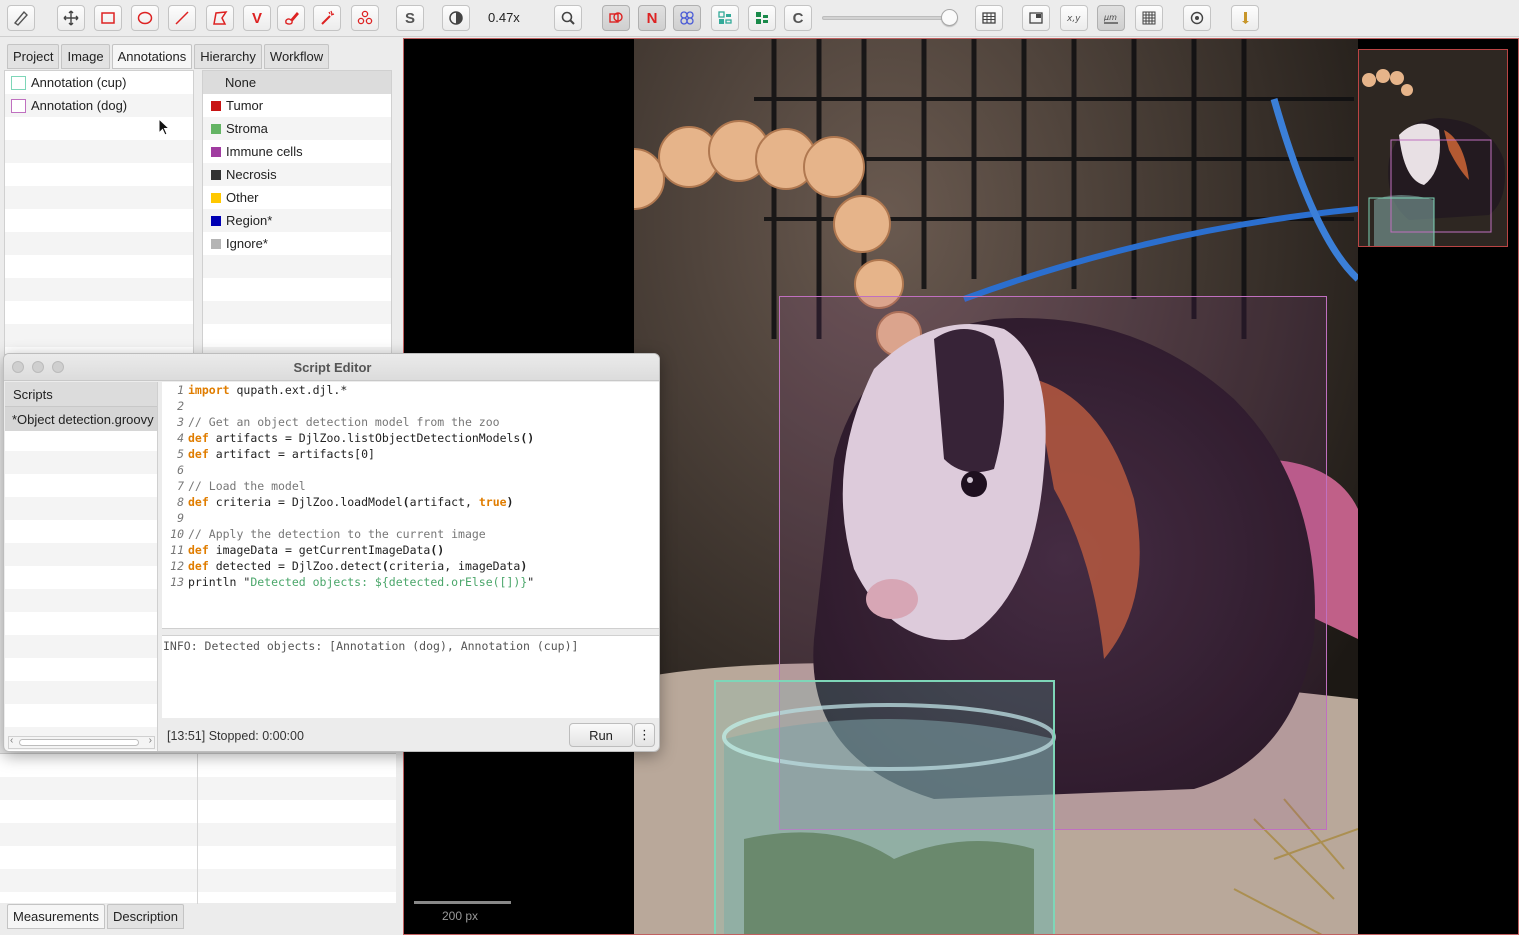 This screenshot has width=1519, height=935. Describe the element at coordinates (601, 735) in the screenshot. I see `run-button: Run` at that location.